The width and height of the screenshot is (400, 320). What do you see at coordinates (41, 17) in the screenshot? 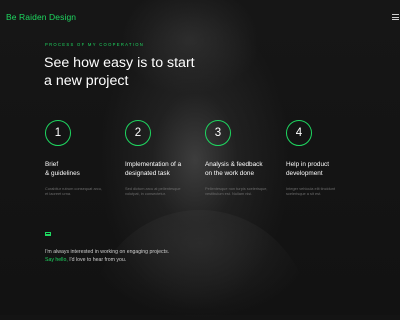
I see `site-logo: Be Raiden Design` at bounding box center [41, 17].